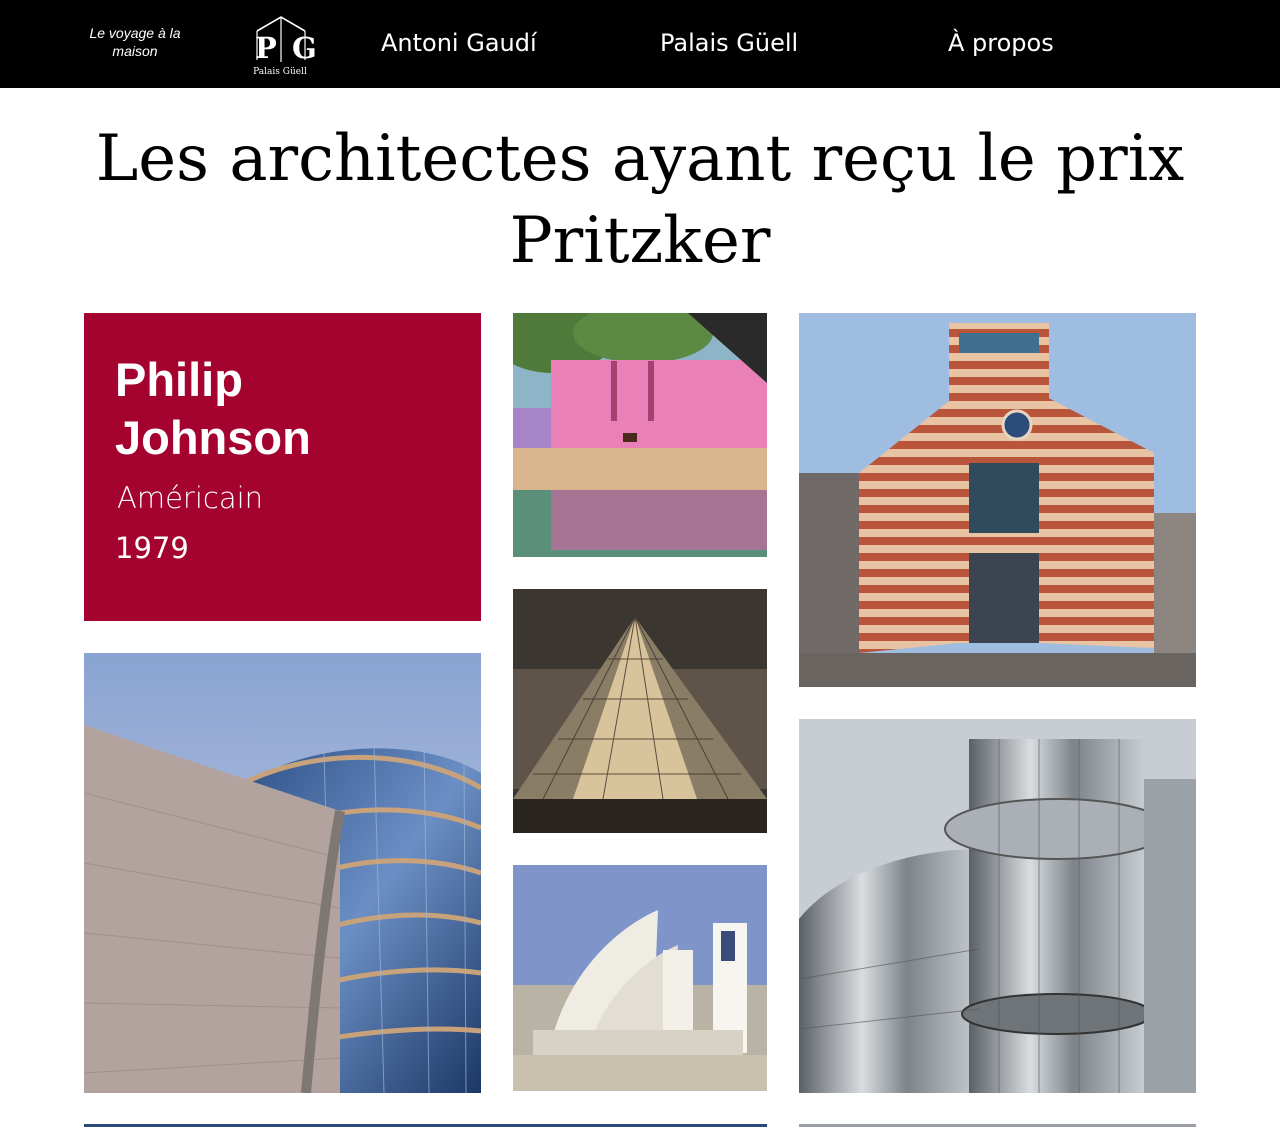 The width and height of the screenshot is (1280, 1127). What do you see at coordinates (640, 159) in the screenshot?
I see `page-title-line-1: Les architectes ayant reçu le prix` at bounding box center [640, 159].